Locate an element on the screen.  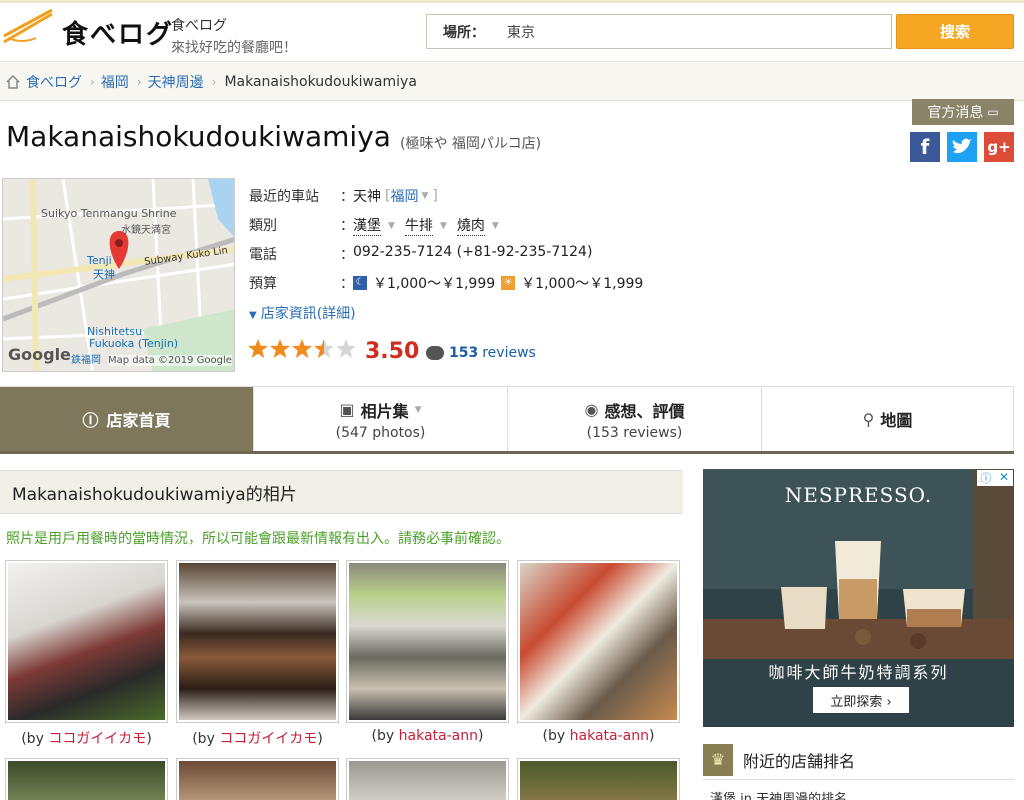
speech-bubble-icon: ▭ is located at coordinates (993, 112).